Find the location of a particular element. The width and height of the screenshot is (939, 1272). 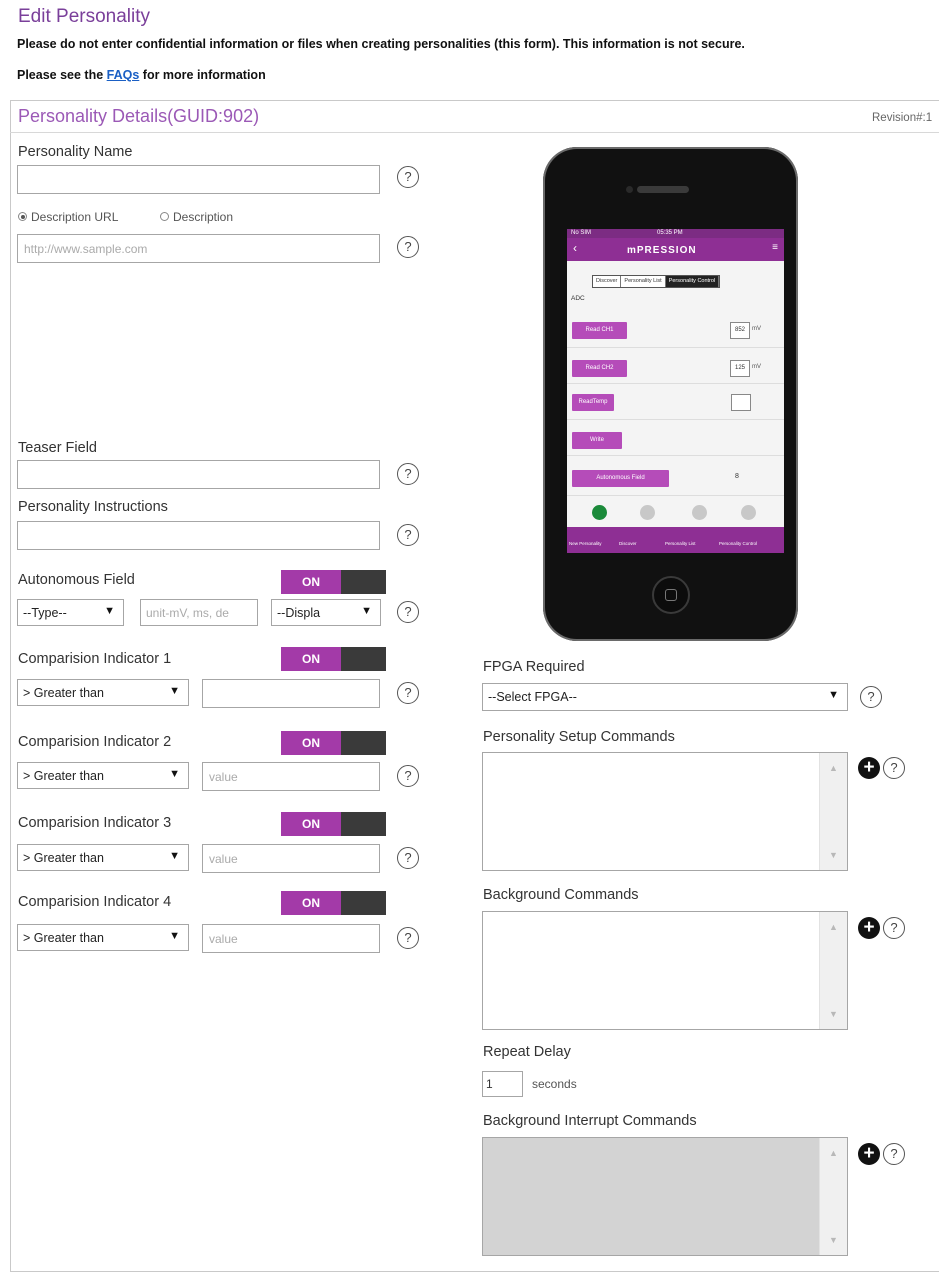

comparison-4-value-input: value is located at coordinates (291, 938).